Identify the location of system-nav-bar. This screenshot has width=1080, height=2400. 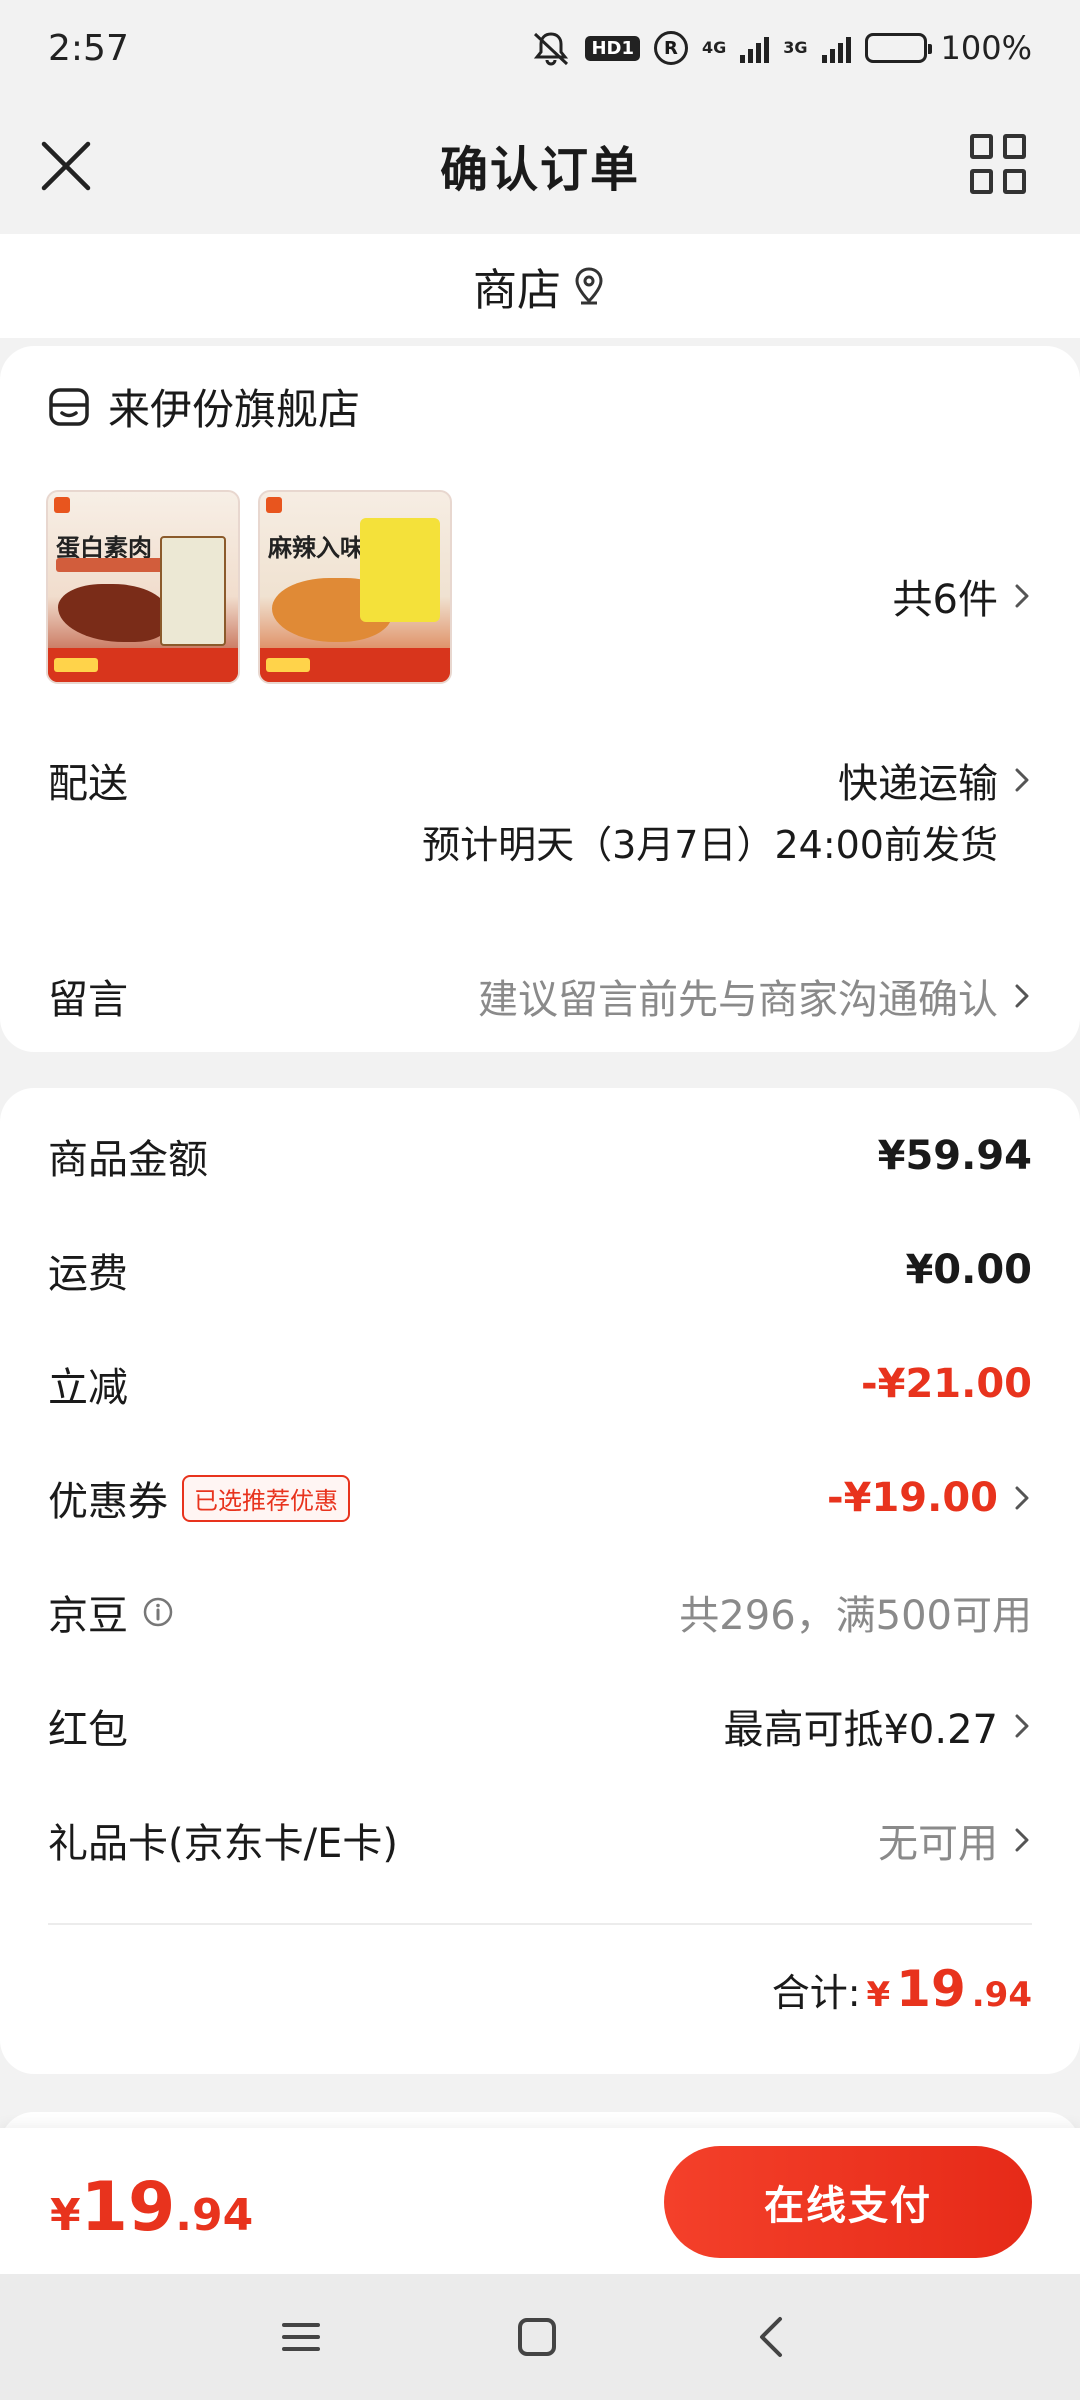
(540, 2337).